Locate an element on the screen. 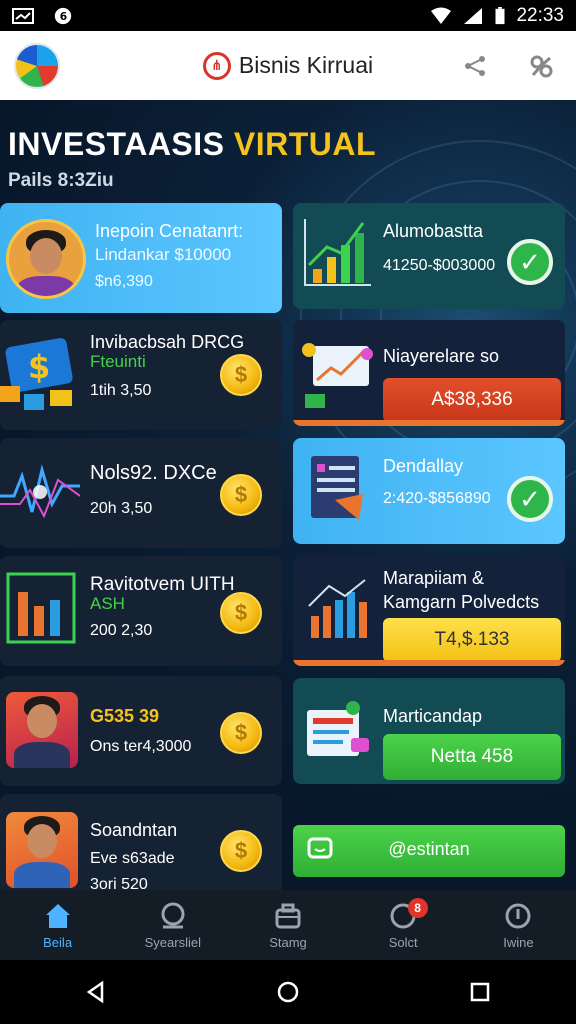 Image resolution: width=576 pixels, height=1024 pixels. app-notification-icon: 6 is located at coordinates (63, 15).